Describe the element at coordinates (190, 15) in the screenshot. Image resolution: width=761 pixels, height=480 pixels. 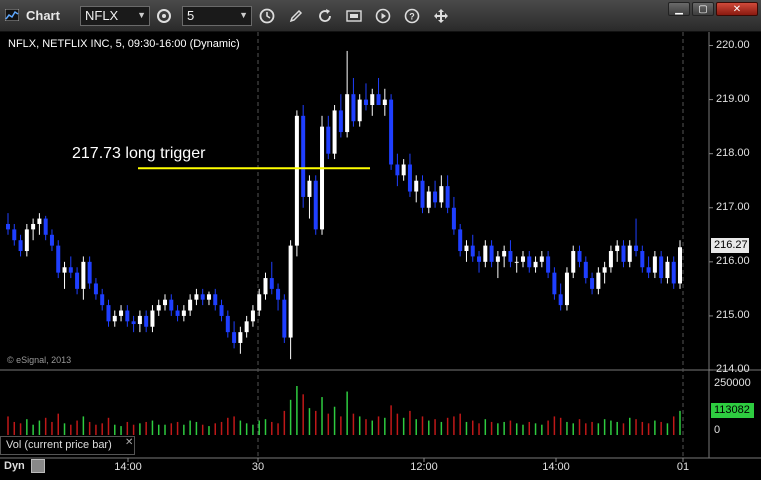
I see `interval-value: 5` at that location.